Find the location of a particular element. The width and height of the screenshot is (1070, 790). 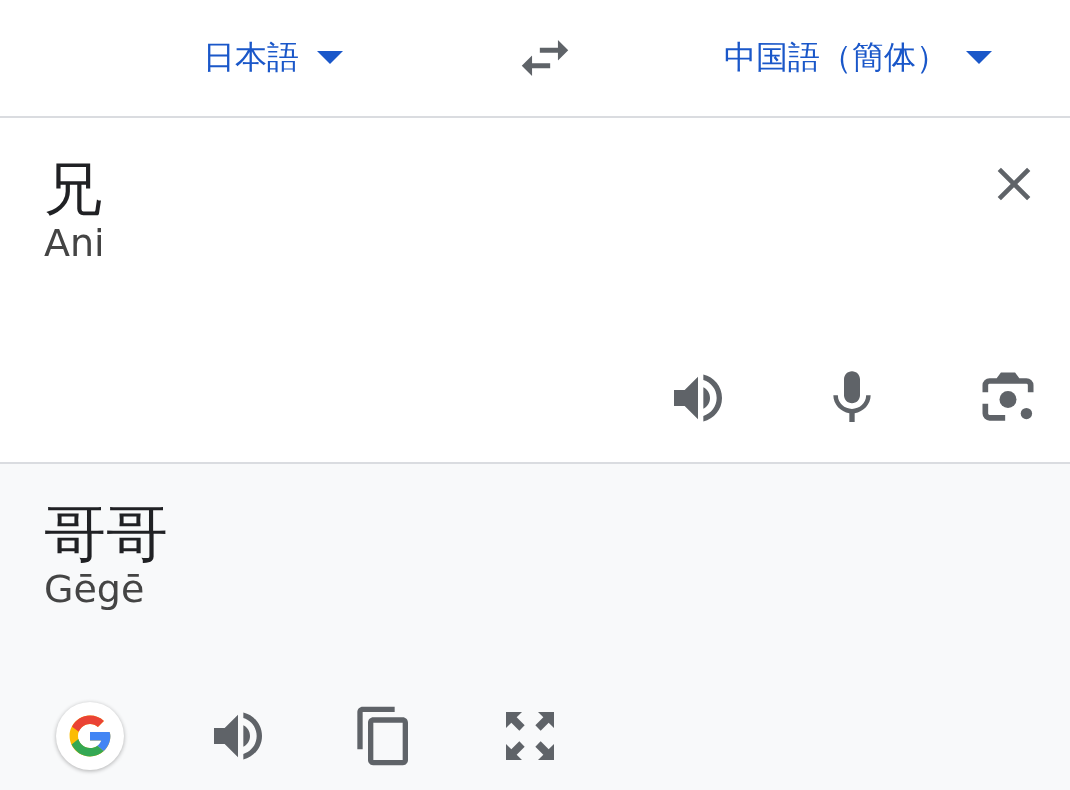

input-text: 兄 is located at coordinates (74, 189).